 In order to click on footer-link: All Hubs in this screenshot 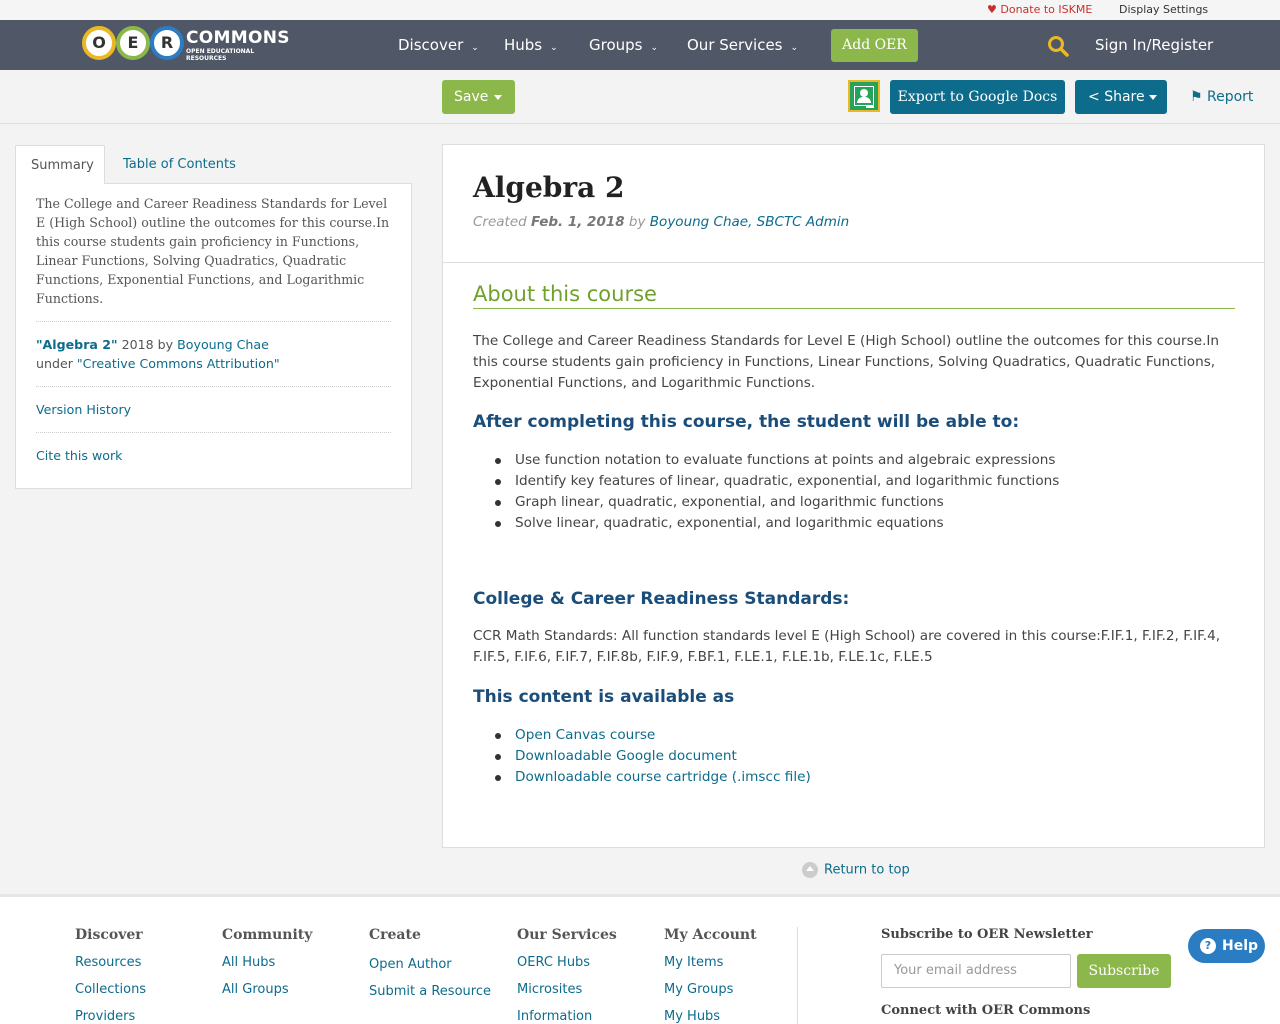, I will do `click(267, 962)`.